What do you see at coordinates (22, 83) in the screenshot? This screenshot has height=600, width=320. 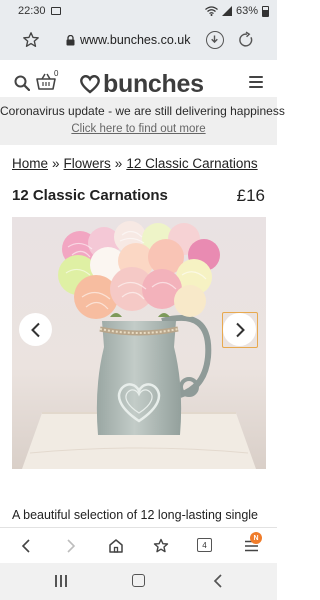 I see `search-icon` at bounding box center [22, 83].